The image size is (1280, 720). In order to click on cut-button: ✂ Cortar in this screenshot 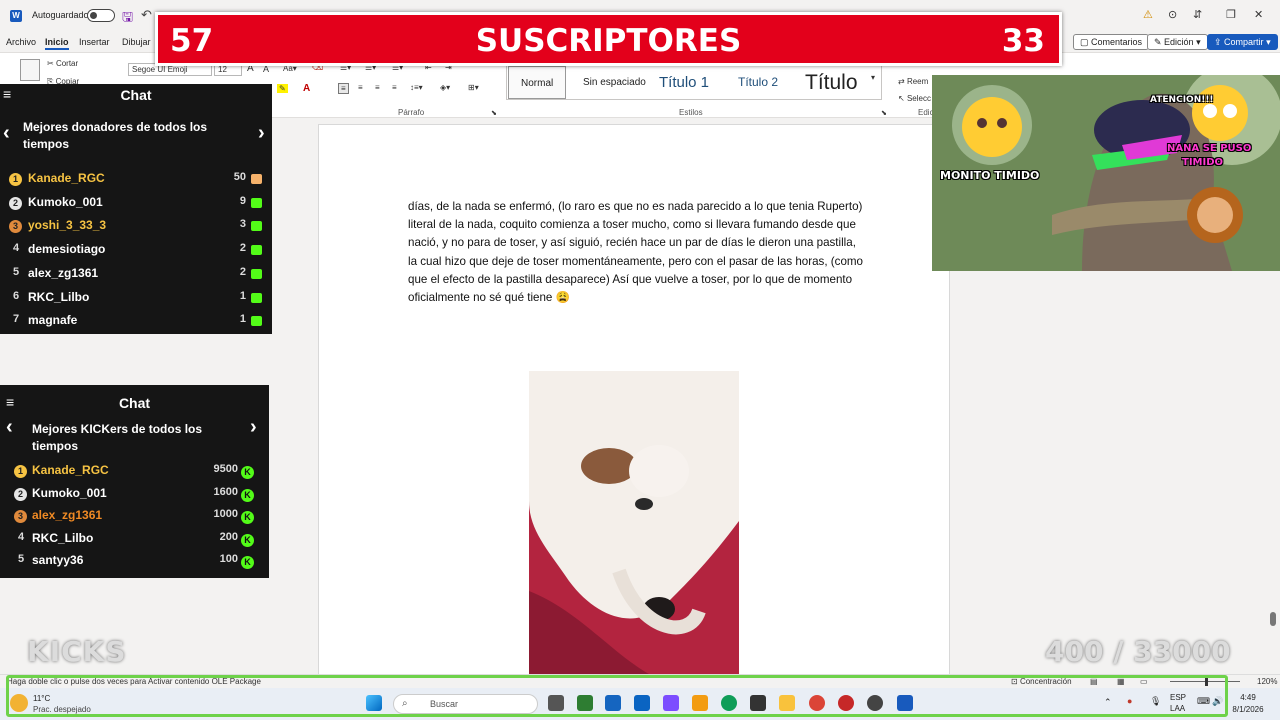, I will do `click(62, 63)`.